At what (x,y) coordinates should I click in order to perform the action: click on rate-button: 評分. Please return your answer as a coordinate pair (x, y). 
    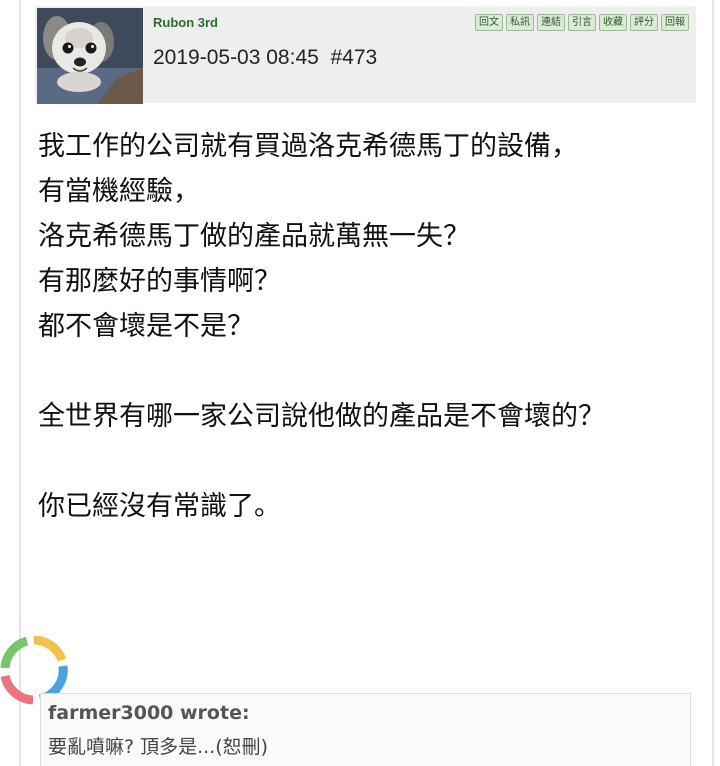
    Looking at the image, I should click on (644, 22).